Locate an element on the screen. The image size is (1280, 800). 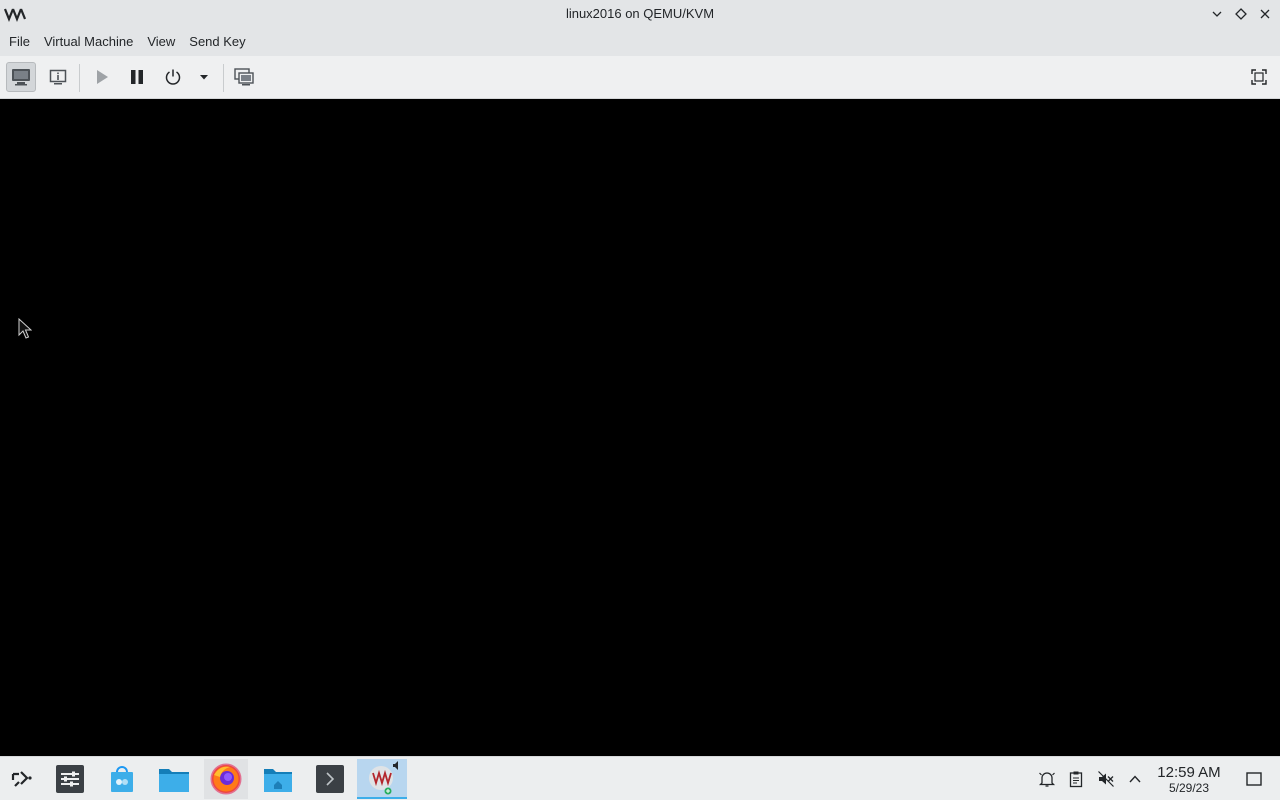
fullscreen-icon is located at coordinates (1259, 77).